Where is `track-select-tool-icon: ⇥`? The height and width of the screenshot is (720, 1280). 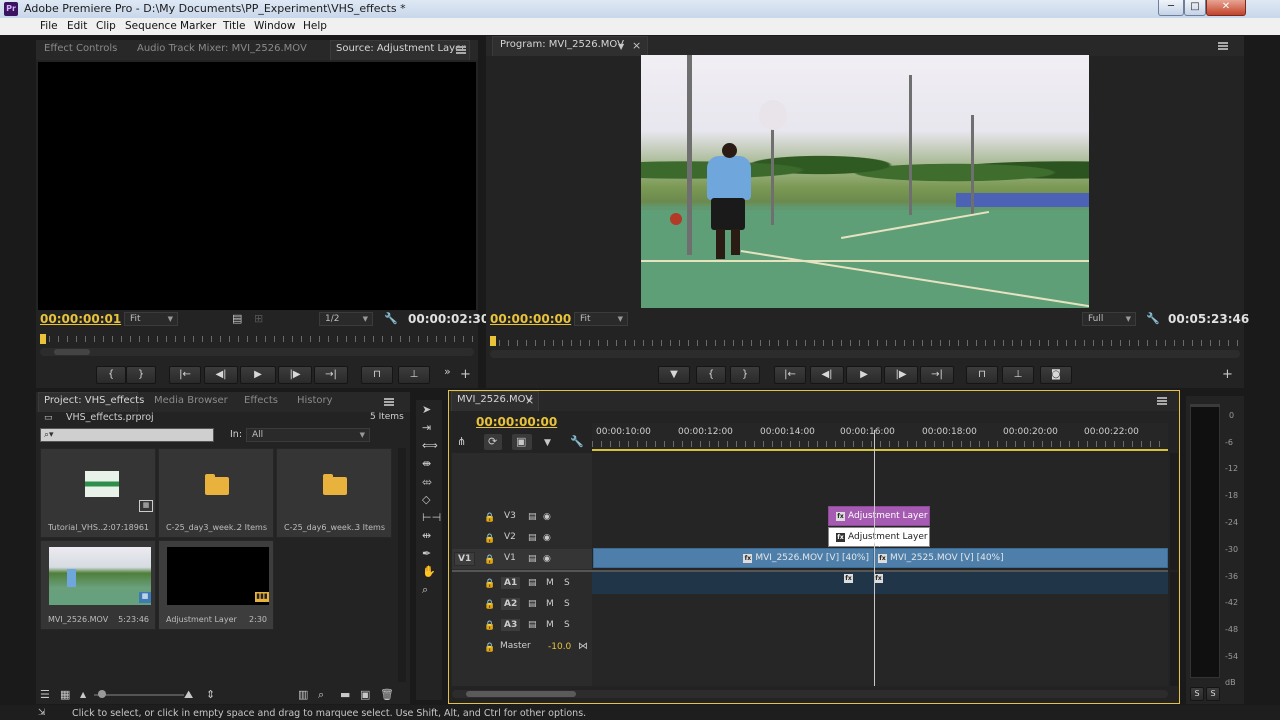
track-select-tool-icon: ⇥ is located at coordinates (426, 428).